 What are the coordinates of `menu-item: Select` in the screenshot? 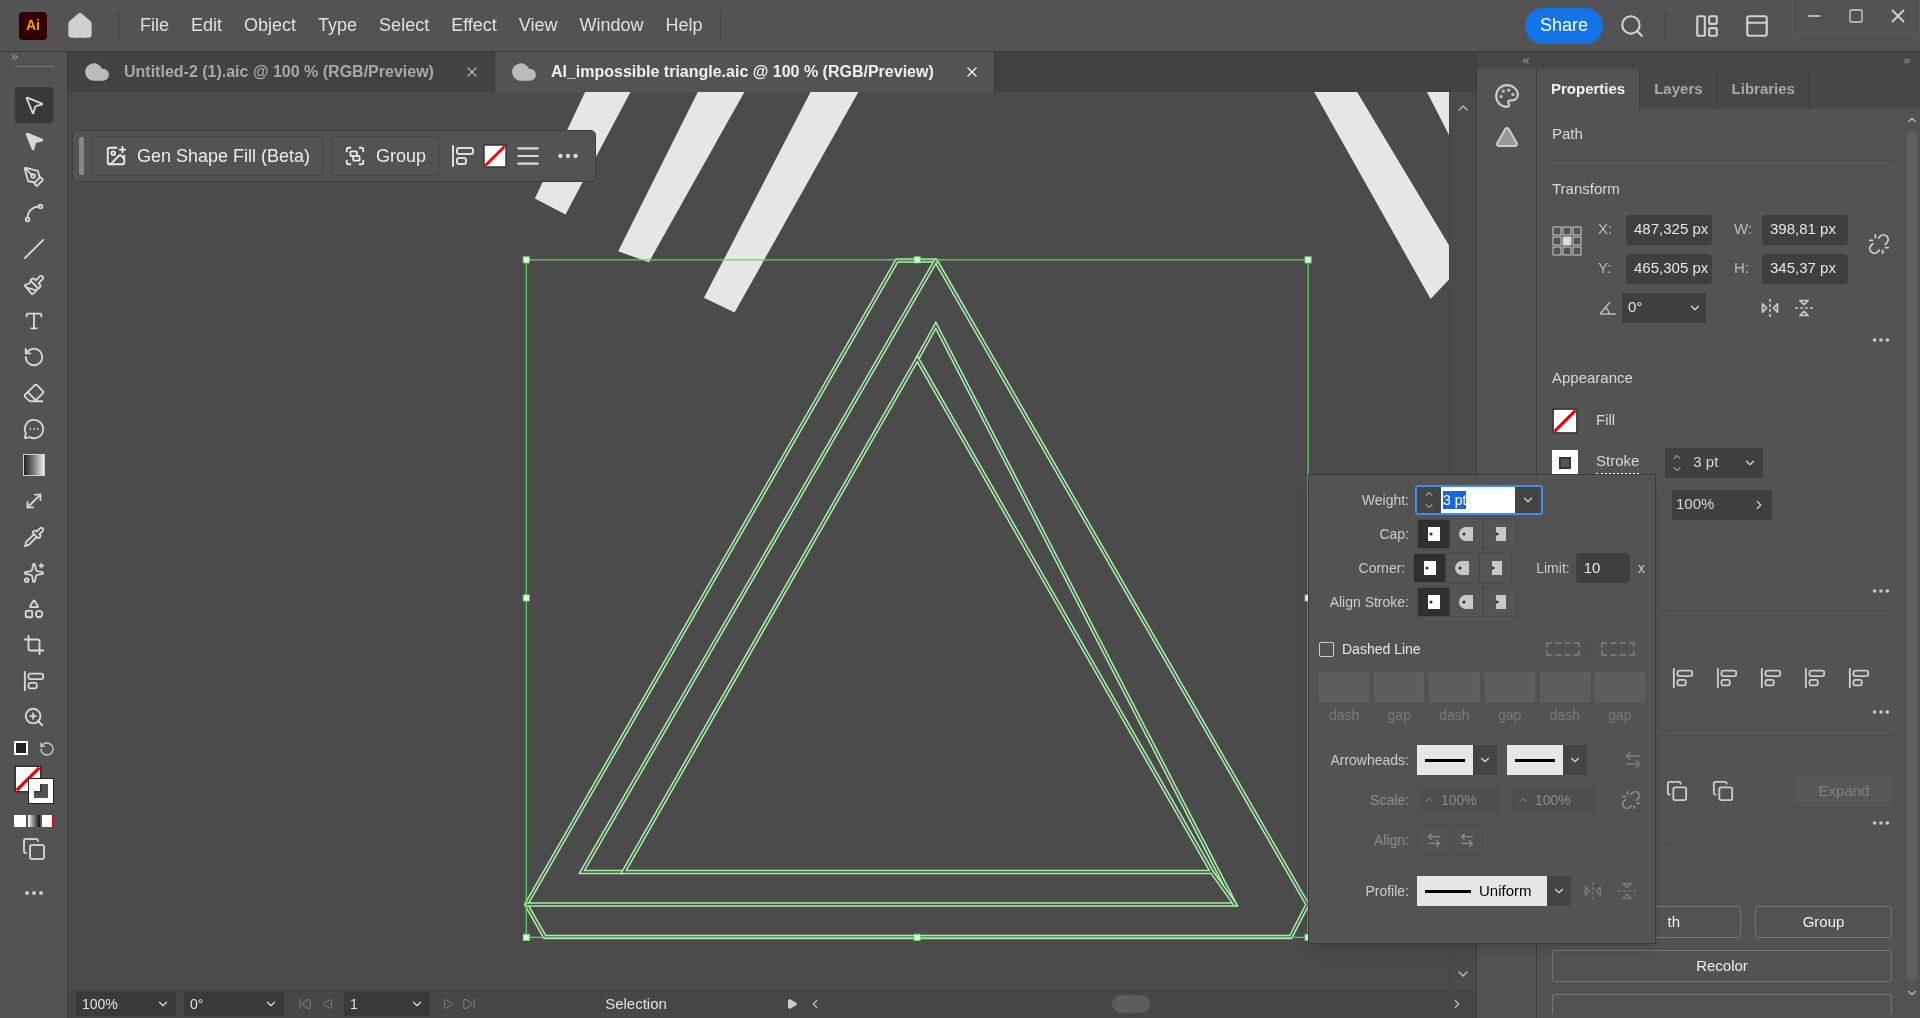 It's located at (404, 25).